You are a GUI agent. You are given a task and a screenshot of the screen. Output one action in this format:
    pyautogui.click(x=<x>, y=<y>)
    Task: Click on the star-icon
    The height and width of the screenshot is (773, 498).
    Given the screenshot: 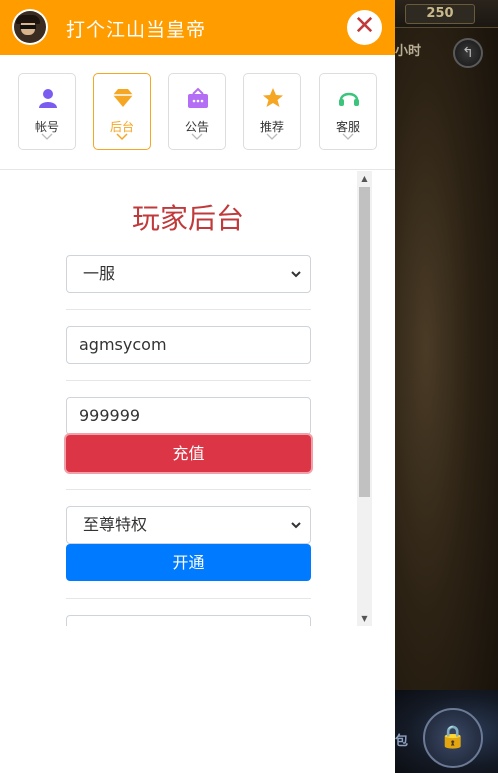 What is the action you would take?
    pyautogui.click(x=273, y=97)
    